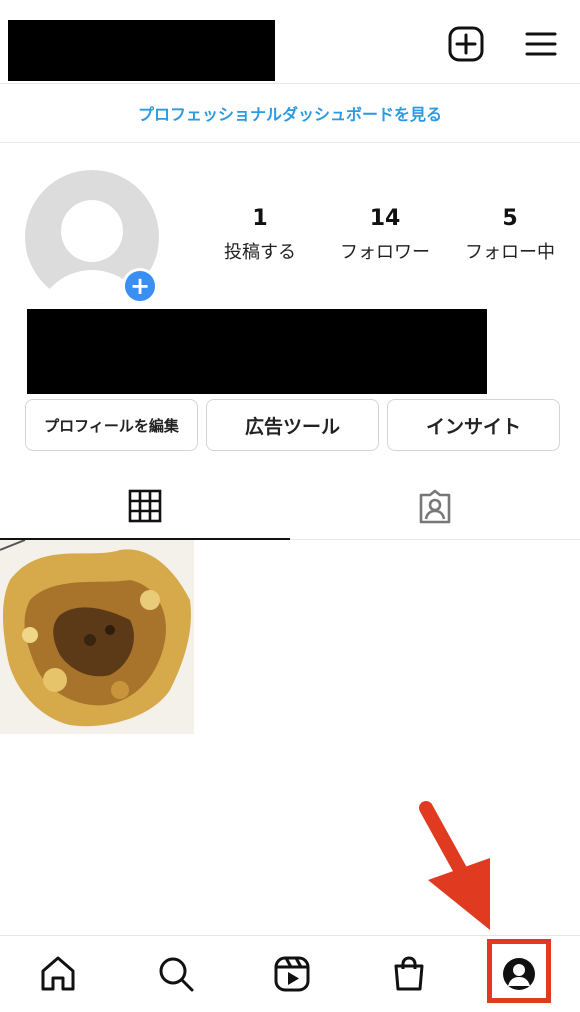 This screenshot has height=1012, width=580. I want to click on nav-search, so click(176, 974).